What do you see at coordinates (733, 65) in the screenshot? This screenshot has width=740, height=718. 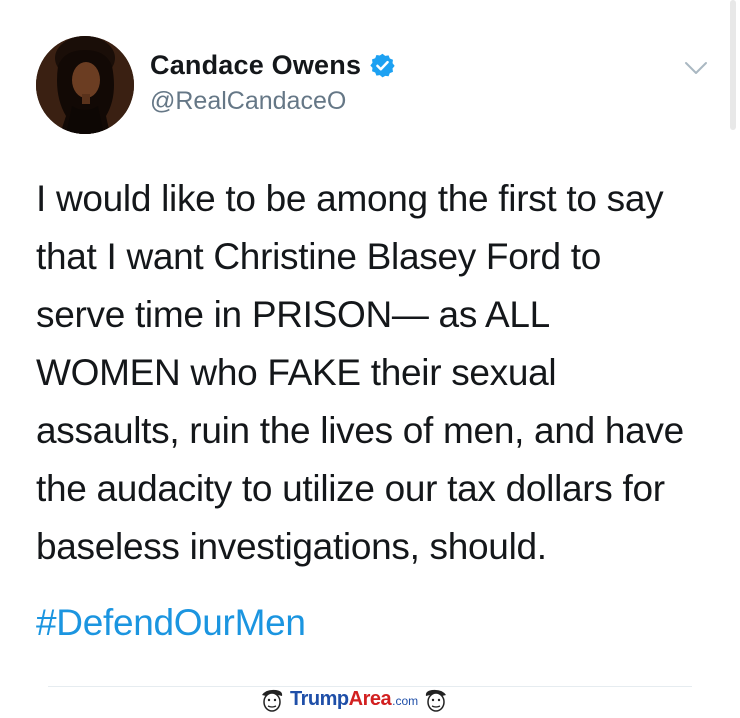 I see `scrollbar` at bounding box center [733, 65].